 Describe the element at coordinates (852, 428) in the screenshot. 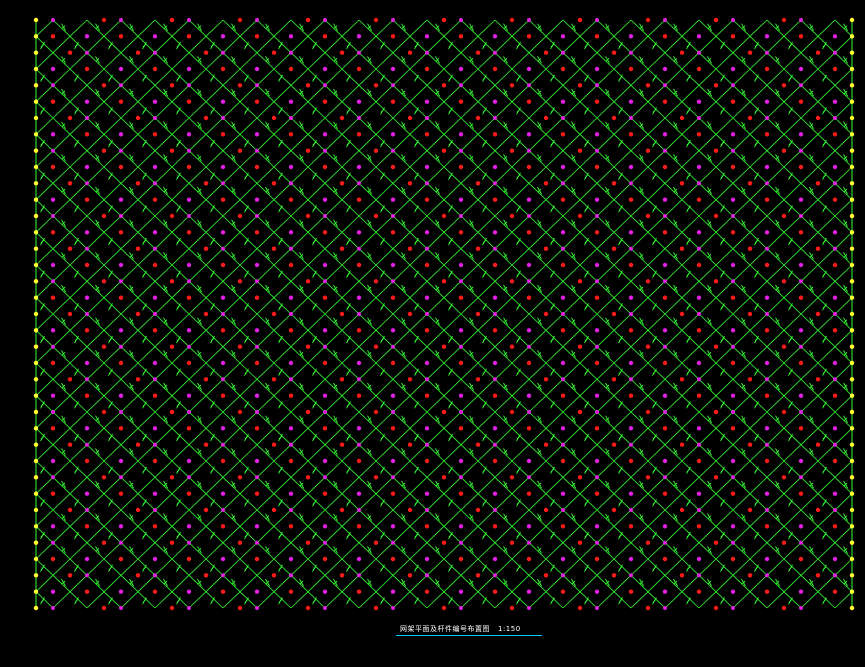

I see `support-node-right` at that location.